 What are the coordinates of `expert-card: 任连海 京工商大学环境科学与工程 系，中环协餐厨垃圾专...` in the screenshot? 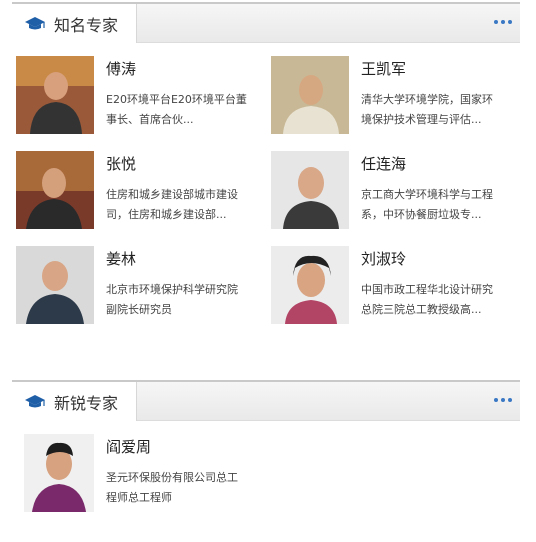 It's located at (396, 192).